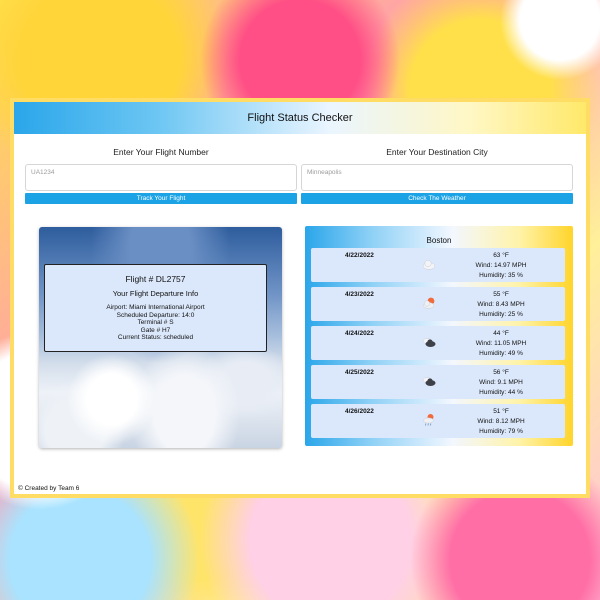 The image size is (600, 600). Describe the element at coordinates (501, 411) in the screenshot. I see `forecast-temp: 51 °F` at that location.